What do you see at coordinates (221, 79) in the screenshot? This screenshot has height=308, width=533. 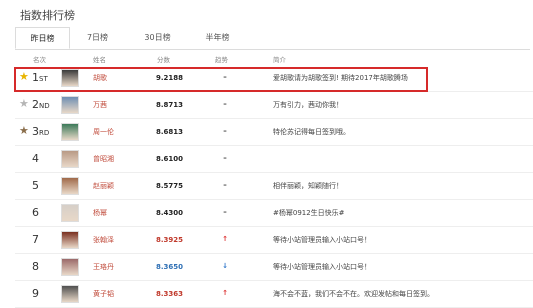 I see `highlight-box` at bounding box center [221, 79].